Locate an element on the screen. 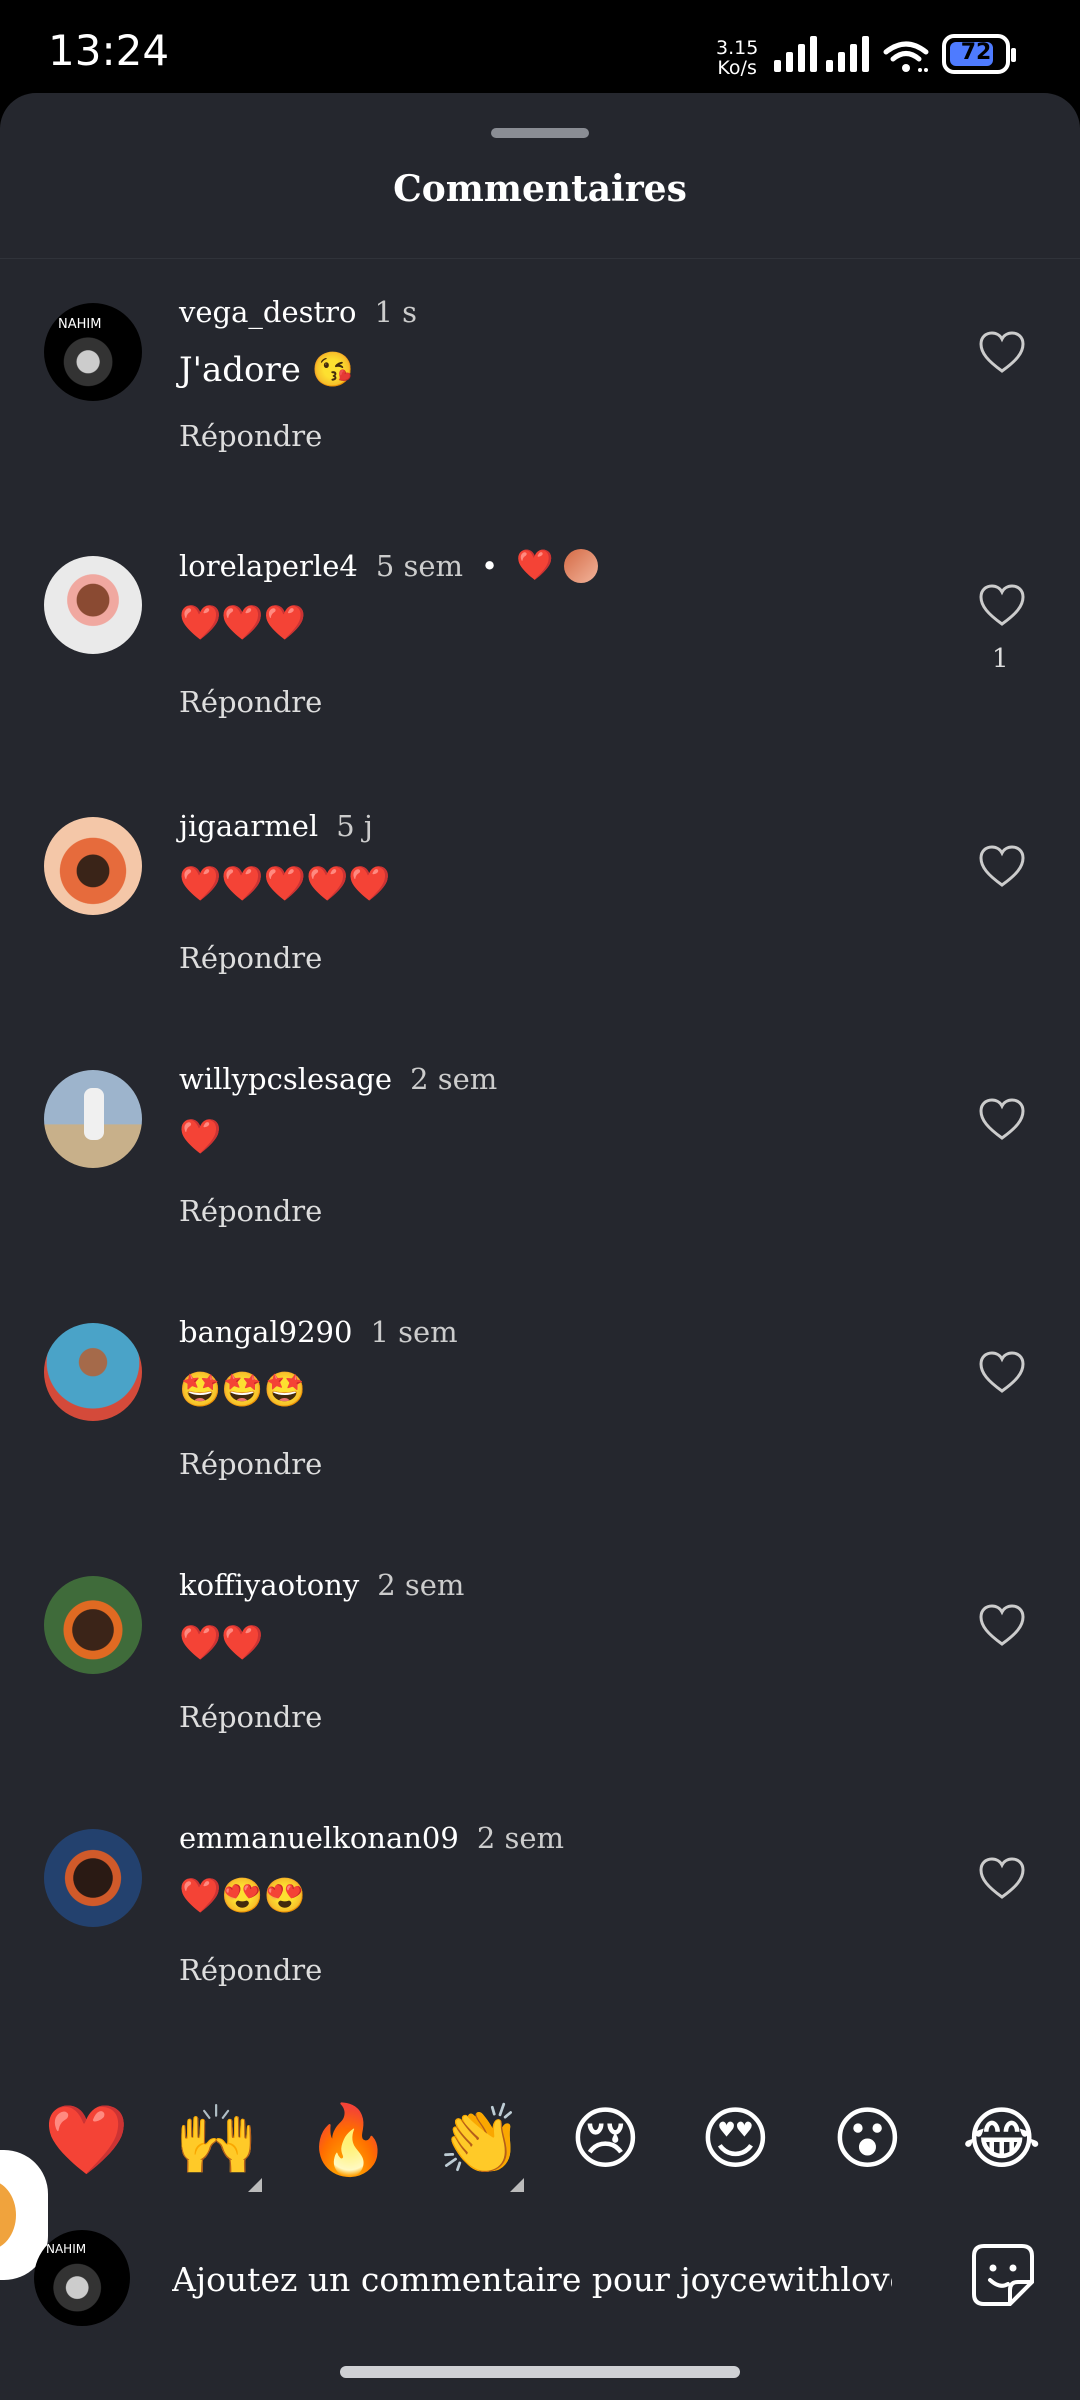 Image resolution: width=1080 pixels, height=2400 pixels. sheet-title: Commentaires is located at coordinates (540, 189).